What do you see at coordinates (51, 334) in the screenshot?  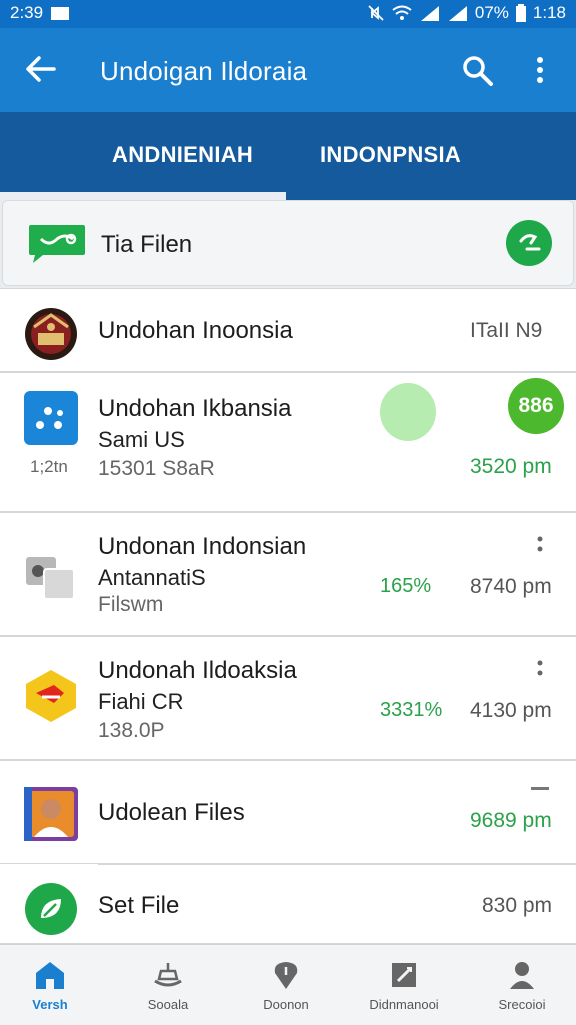 I see `emblem-icon` at bounding box center [51, 334].